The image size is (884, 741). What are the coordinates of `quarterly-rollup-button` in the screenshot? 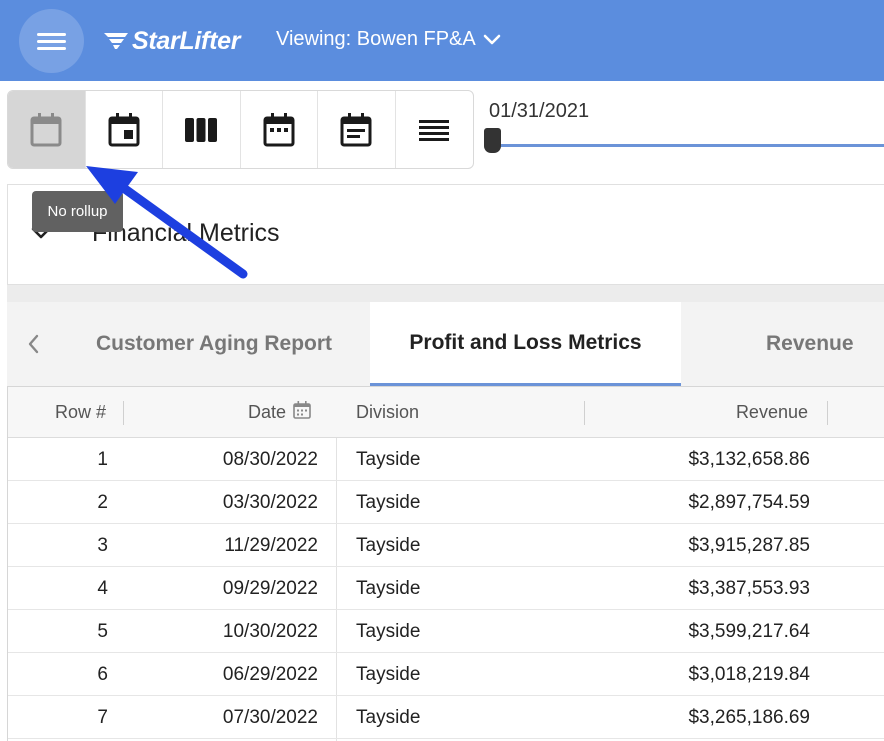 It's located at (357, 129).